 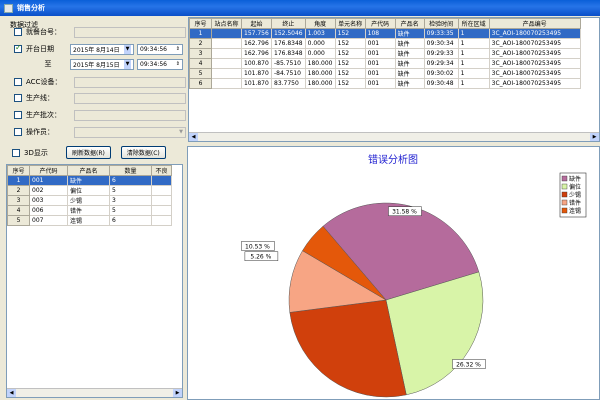 I want to click on summary-col-header: 产品名, so click(x=88, y=170).